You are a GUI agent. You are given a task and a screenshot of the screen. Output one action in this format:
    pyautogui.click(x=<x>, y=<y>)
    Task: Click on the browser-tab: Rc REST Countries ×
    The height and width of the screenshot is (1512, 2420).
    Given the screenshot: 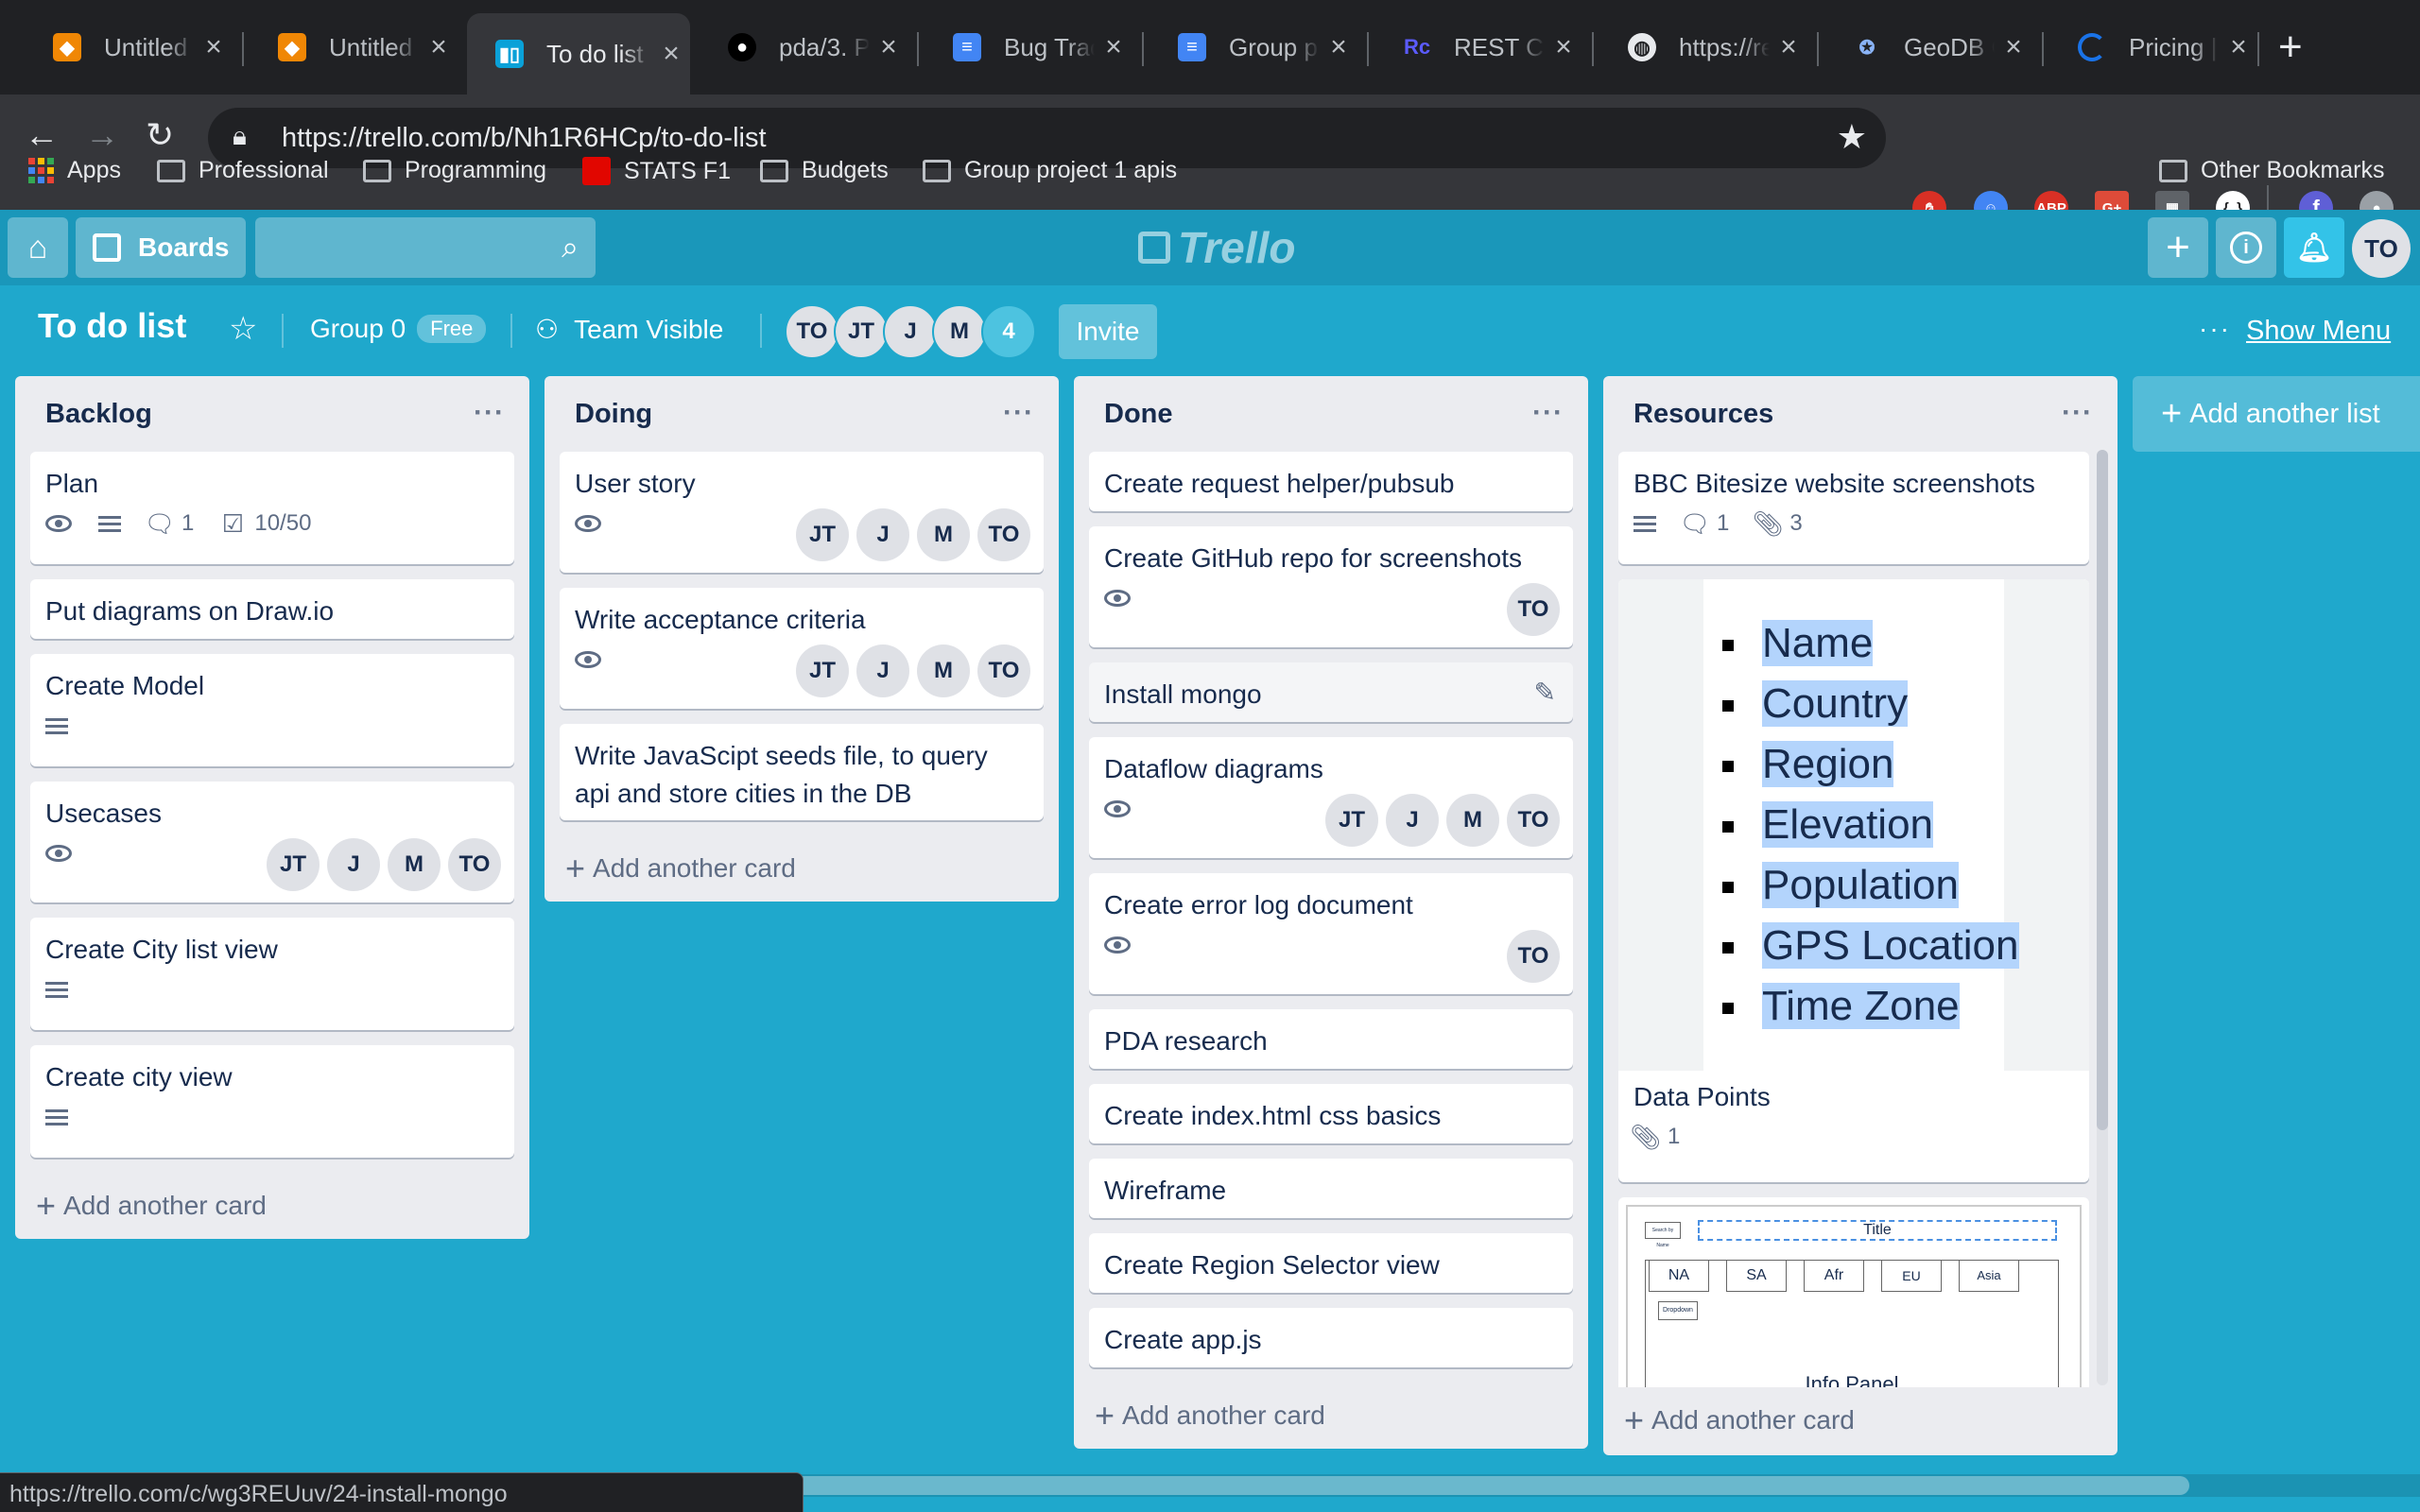 What is the action you would take?
    pyautogui.click(x=1478, y=47)
    